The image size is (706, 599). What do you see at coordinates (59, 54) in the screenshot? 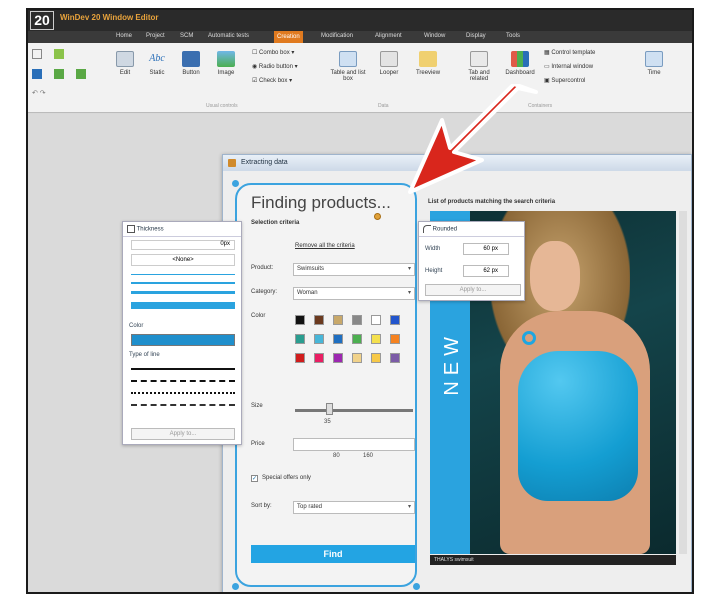
I see `add-icon` at bounding box center [59, 54].